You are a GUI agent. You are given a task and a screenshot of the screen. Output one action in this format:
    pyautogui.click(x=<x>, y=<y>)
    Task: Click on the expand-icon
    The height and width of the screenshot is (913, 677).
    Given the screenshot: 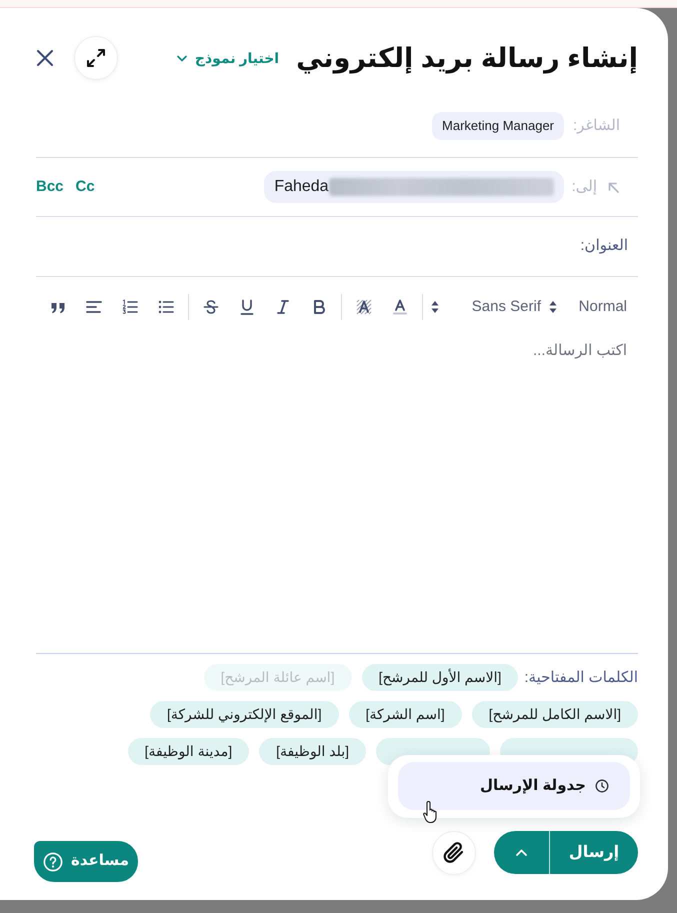 What is the action you would take?
    pyautogui.click(x=96, y=58)
    